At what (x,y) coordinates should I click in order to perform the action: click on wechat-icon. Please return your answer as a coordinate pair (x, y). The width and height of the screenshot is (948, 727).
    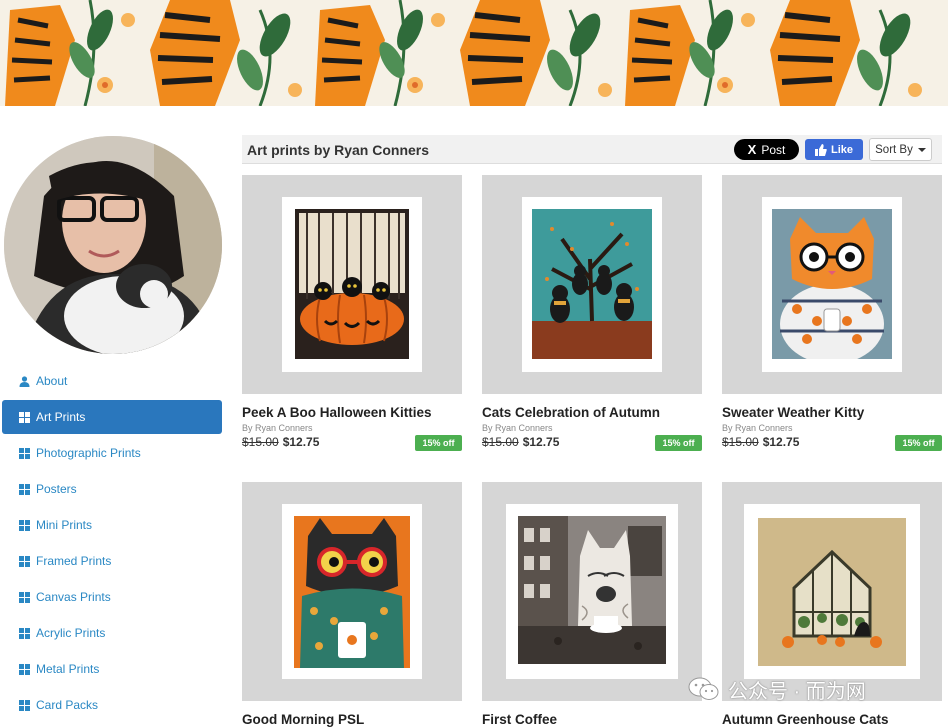
    Looking at the image, I should click on (703, 688).